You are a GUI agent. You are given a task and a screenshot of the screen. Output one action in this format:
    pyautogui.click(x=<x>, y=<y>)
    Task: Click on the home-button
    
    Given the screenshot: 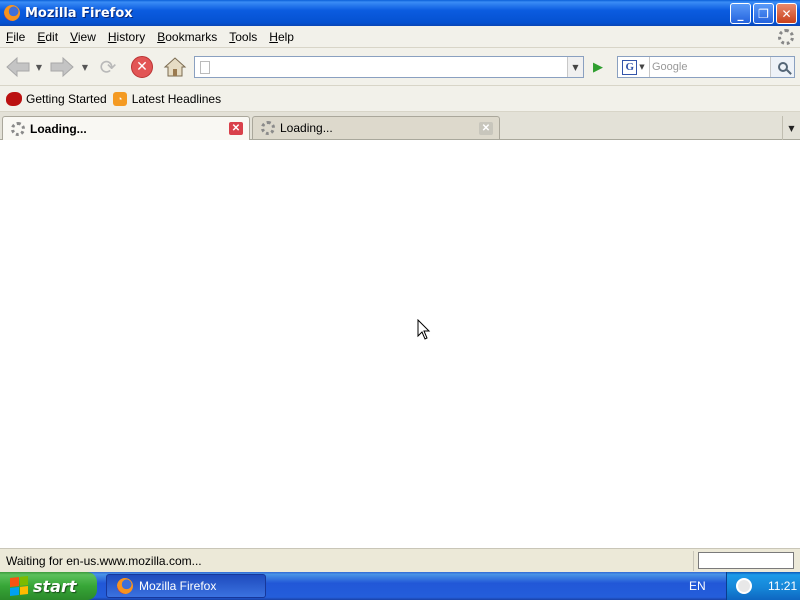 What is the action you would take?
    pyautogui.click(x=175, y=67)
    